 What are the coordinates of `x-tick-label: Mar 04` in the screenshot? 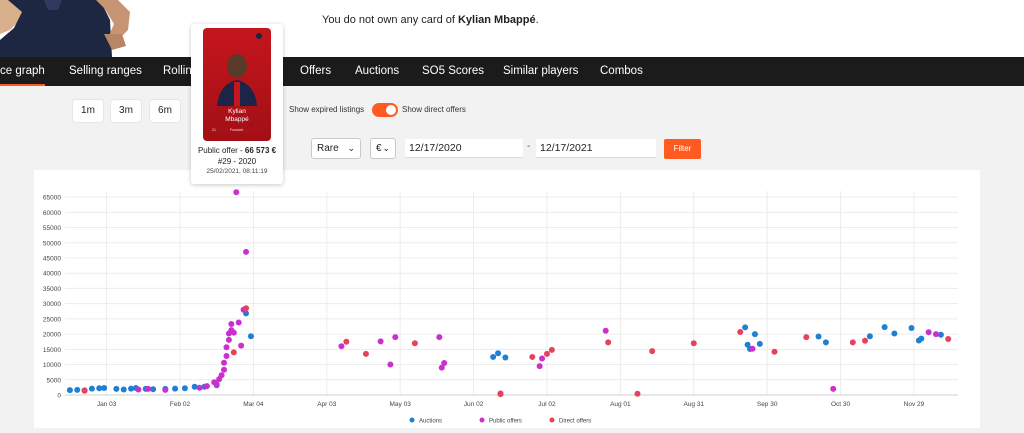 It's located at (253, 404).